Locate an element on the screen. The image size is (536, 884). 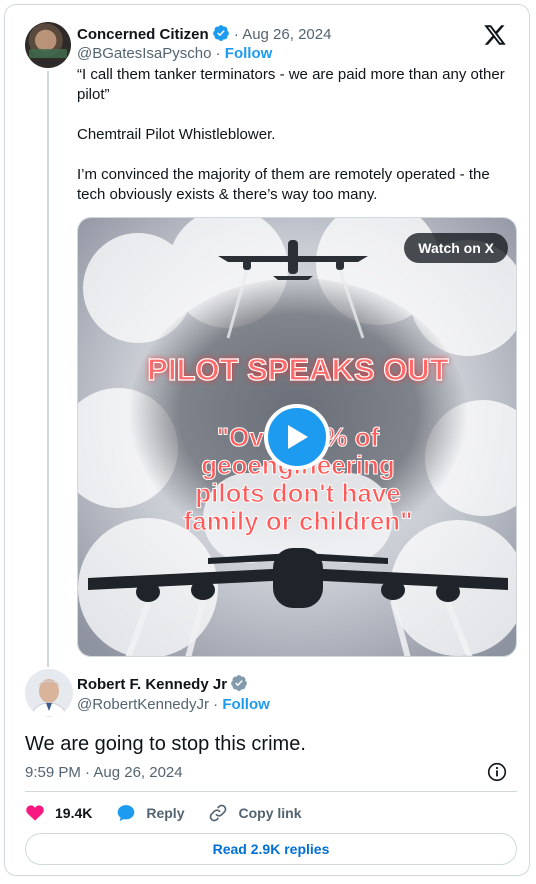
copy-link-label: Copy link is located at coordinates (270, 813).